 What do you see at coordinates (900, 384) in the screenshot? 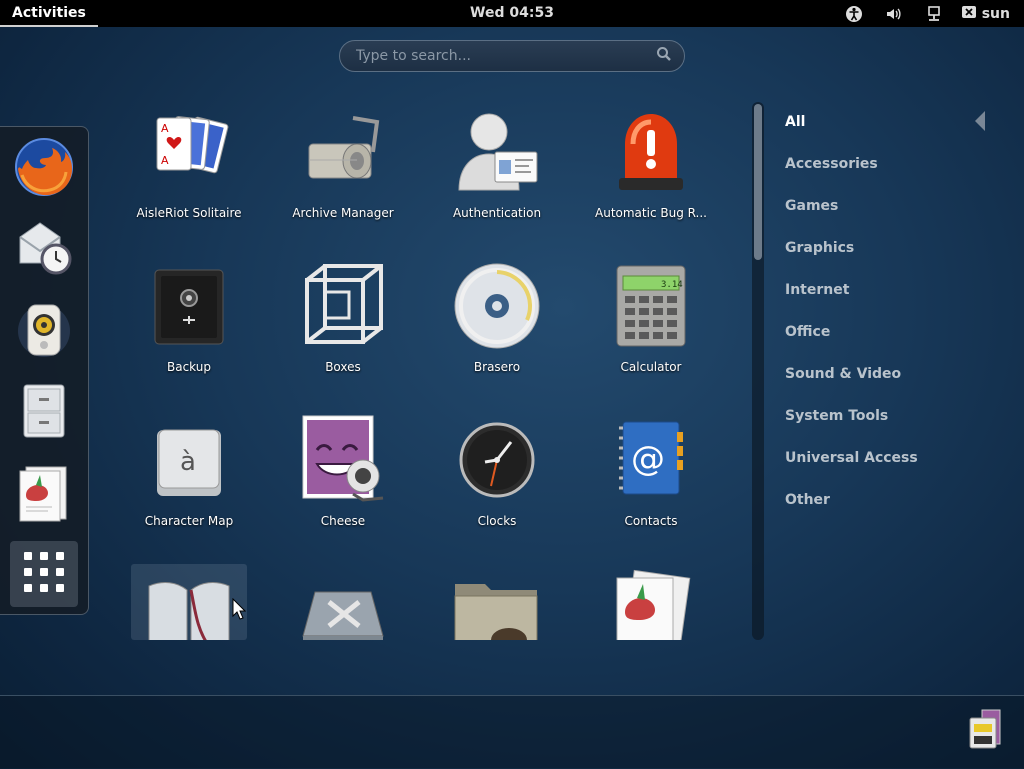
I see `category-sound-video: Sound & Video` at bounding box center [900, 384].